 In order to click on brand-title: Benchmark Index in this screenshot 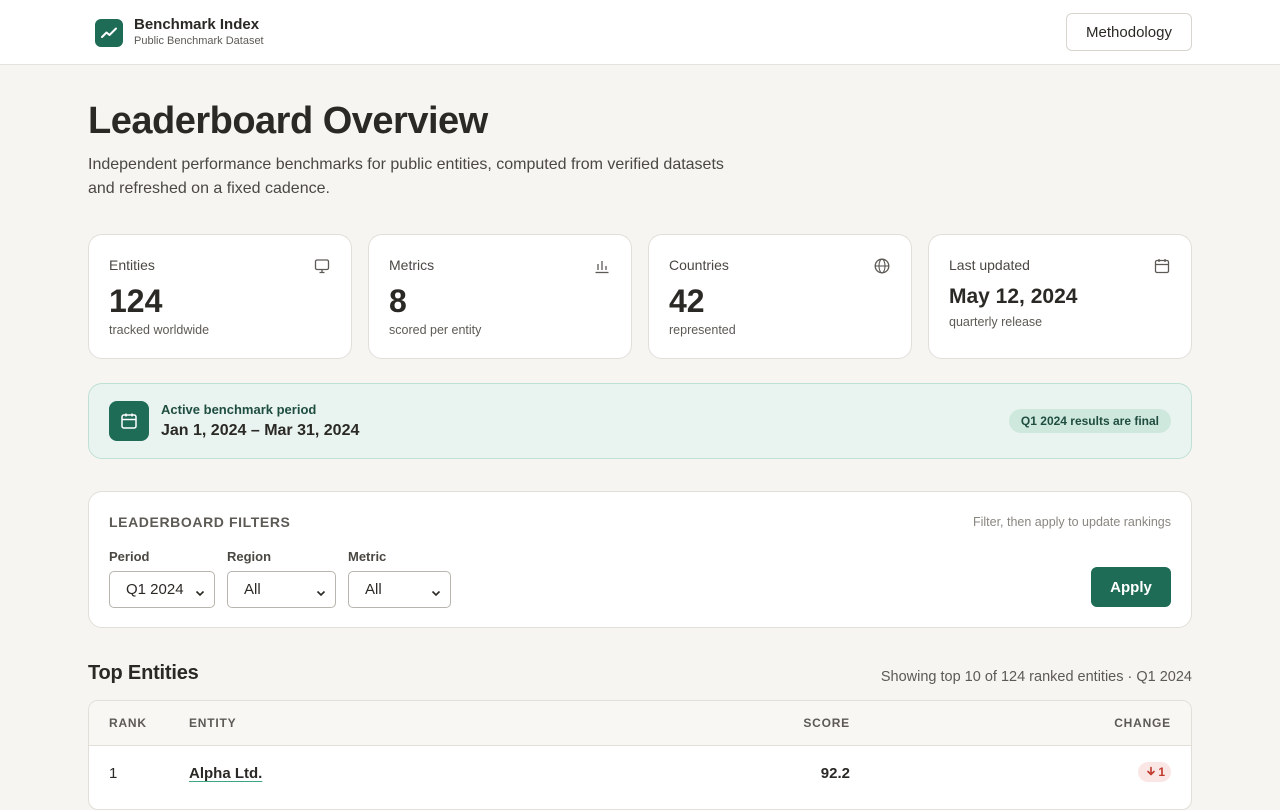, I will do `click(197, 24)`.